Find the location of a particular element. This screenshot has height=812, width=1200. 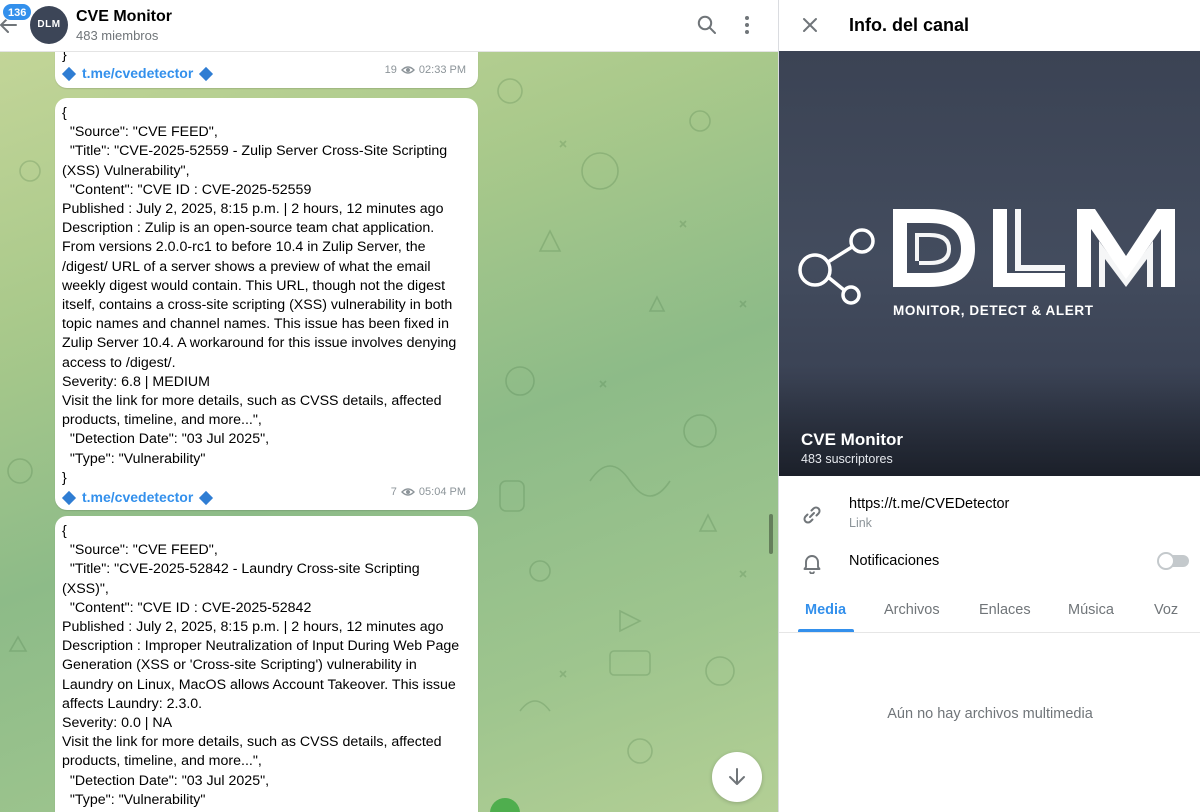

message-meta: 7 05:04 PM is located at coordinates (428, 492).